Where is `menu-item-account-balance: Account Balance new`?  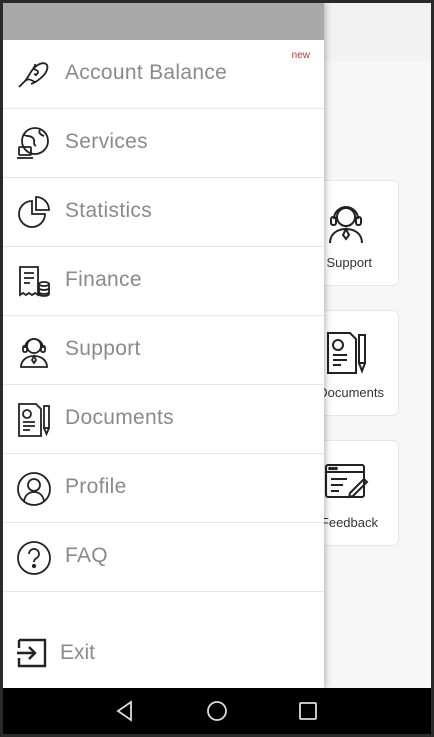
menu-item-account-balance: Account Balance new is located at coordinates (163, 74).